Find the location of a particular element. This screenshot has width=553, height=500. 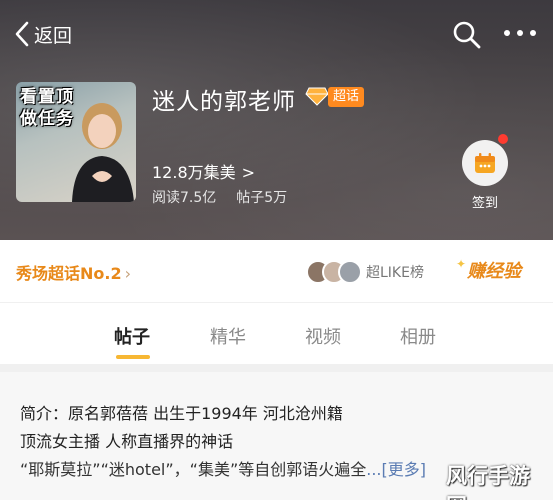

earn-label: 赚经验 is located at coordinates (494, 271).